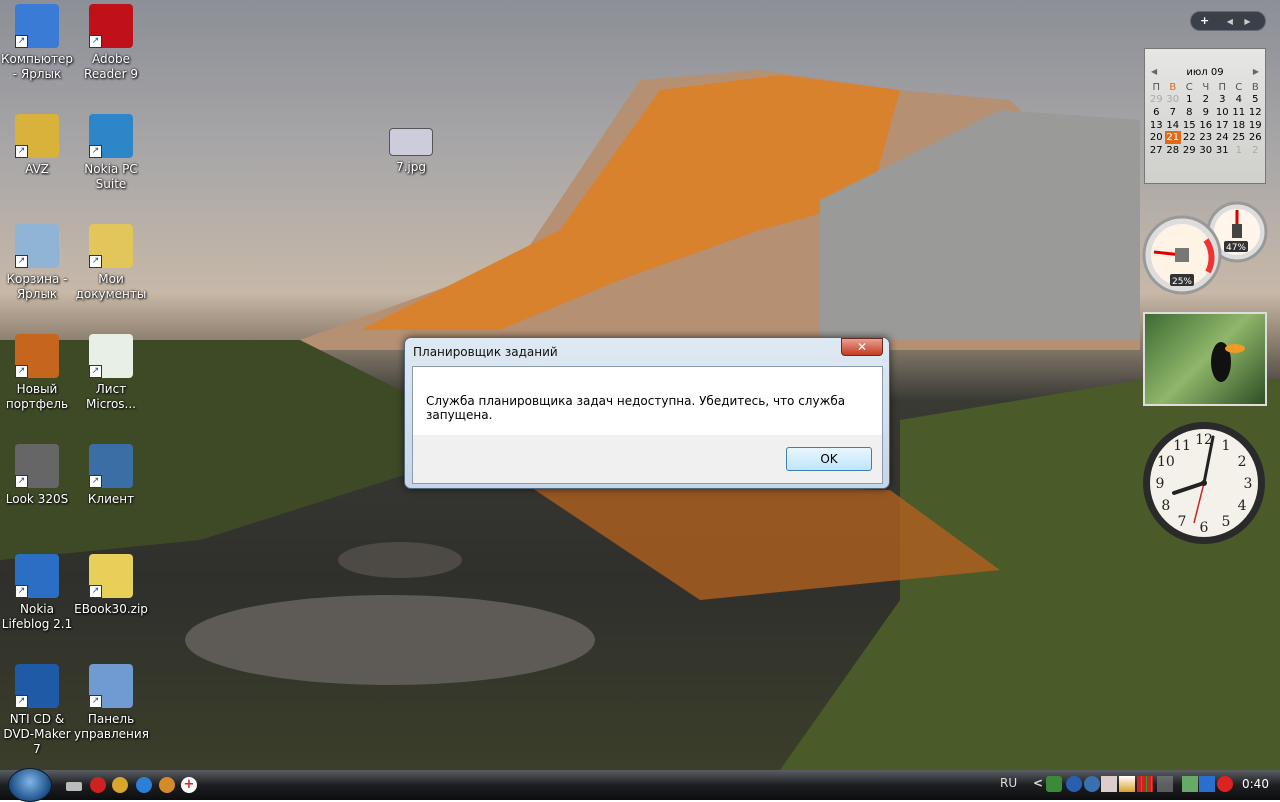 This screenshot has height=802, width=1280. Describe the element at coordinates (144, 785) in the screenshot. I see `internet-explorer-icon` at that location.